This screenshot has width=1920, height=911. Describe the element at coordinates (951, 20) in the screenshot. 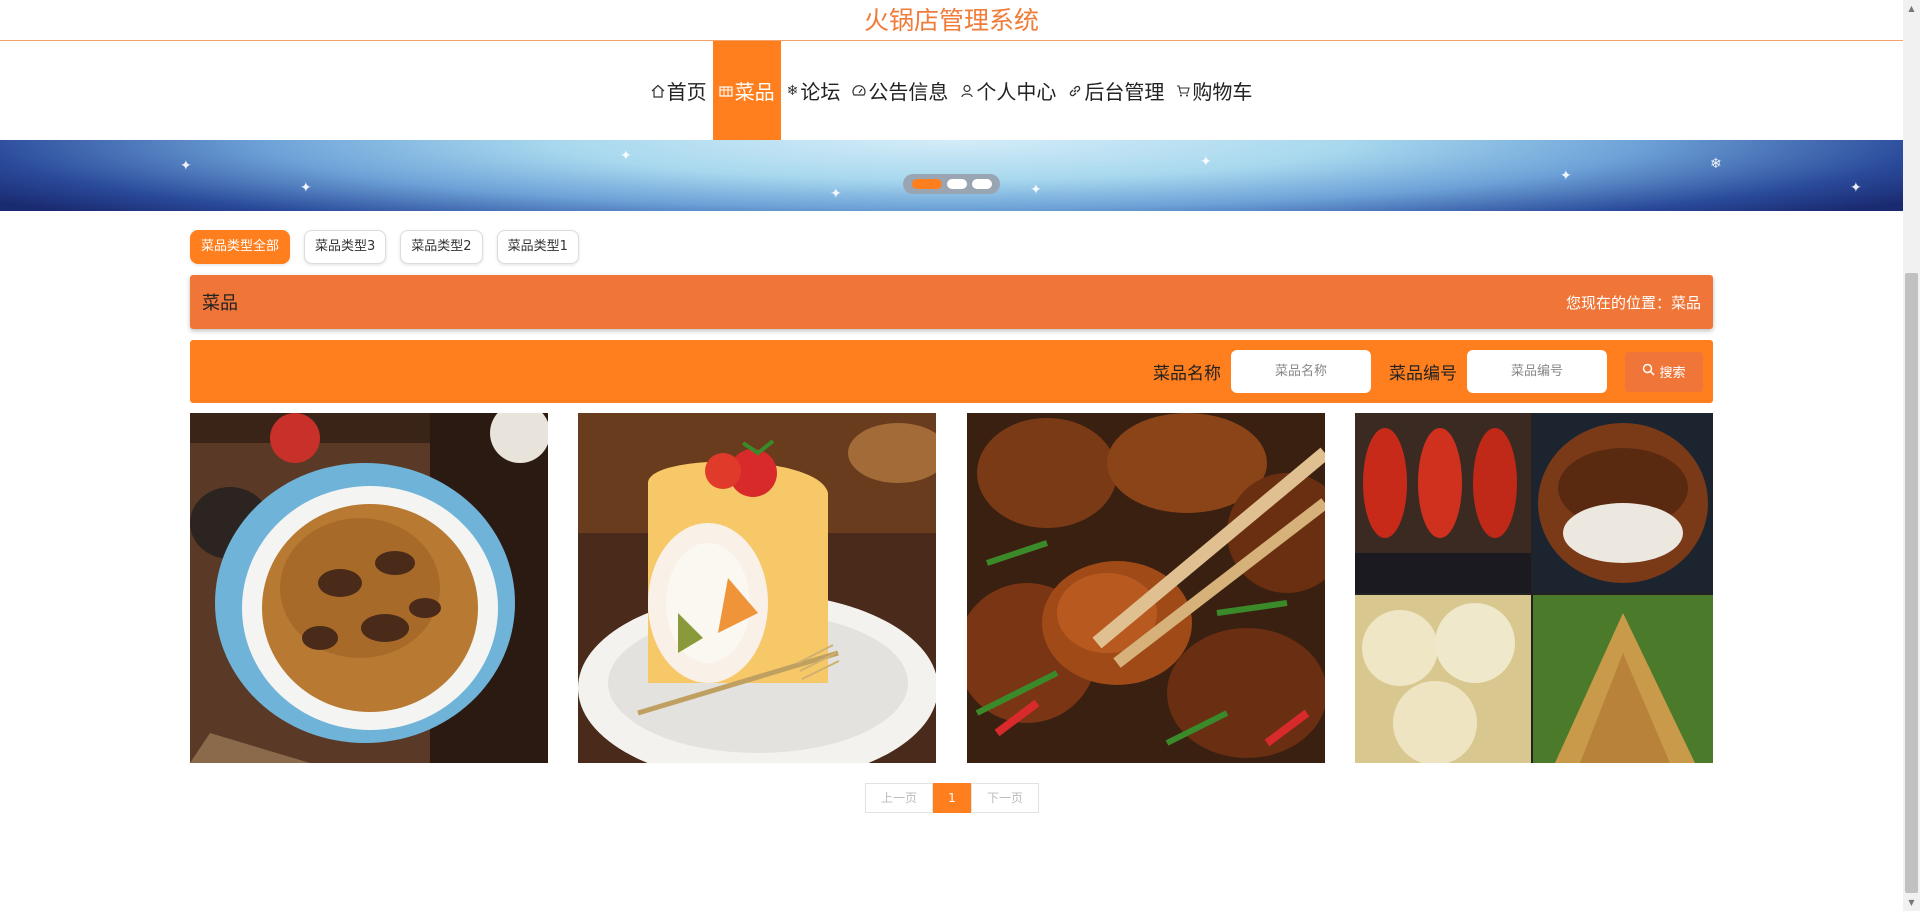

I see `site-title: 火锅店管理系统` at that location.